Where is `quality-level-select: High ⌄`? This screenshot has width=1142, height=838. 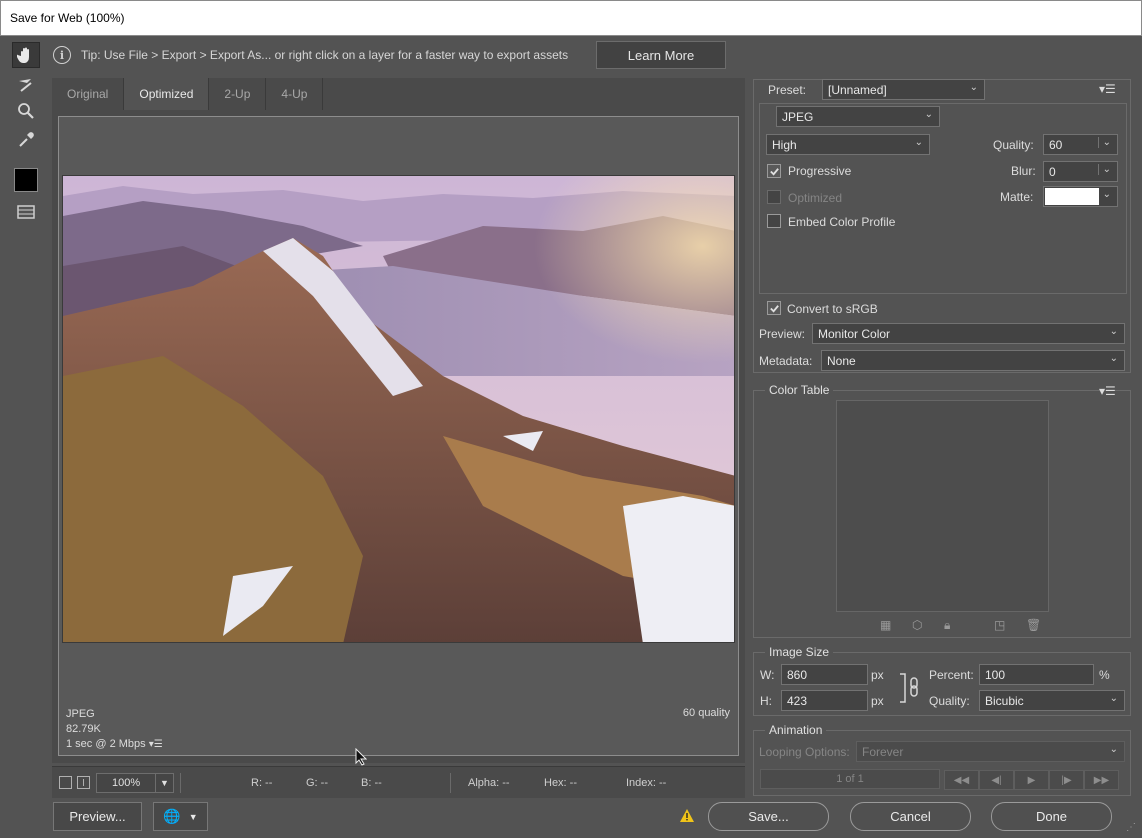
quality-level-select: High ⌄ is located at coordinates (848, 144).